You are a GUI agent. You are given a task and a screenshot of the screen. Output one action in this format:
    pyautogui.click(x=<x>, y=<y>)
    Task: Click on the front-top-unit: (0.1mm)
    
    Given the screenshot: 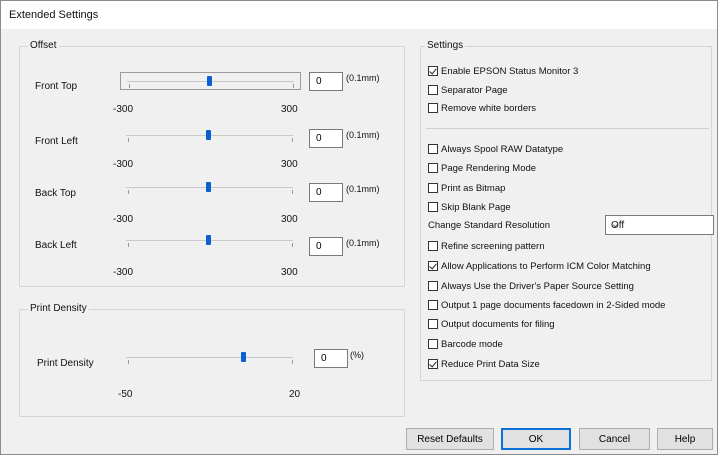 What is the action you would take?
    pyautogui.click(x=363, y=78)
    